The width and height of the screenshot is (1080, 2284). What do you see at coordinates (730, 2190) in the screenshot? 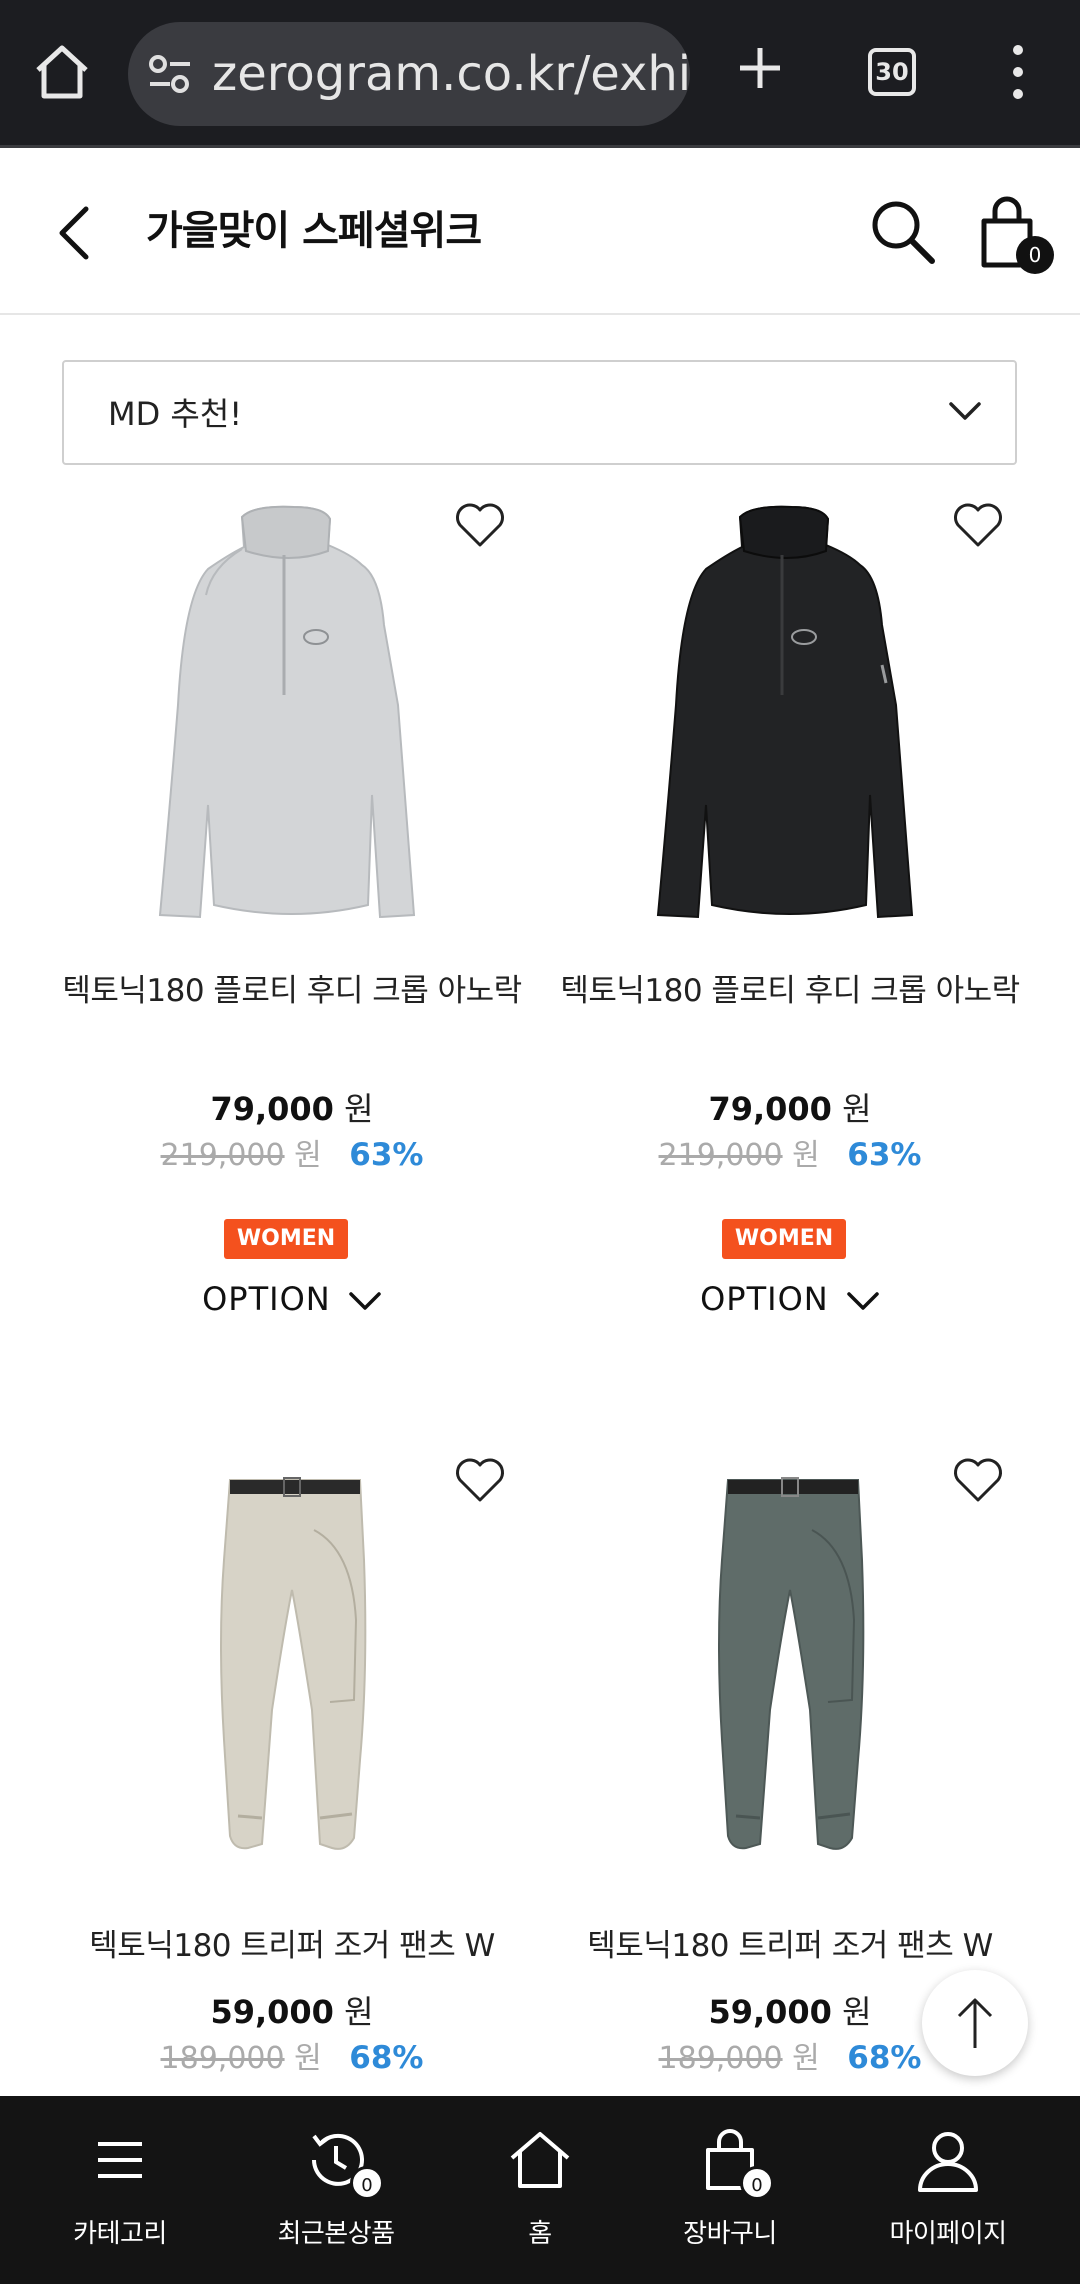
I see `nav-item-cart: 0 장바구니` at bounding box center [730, 2190].